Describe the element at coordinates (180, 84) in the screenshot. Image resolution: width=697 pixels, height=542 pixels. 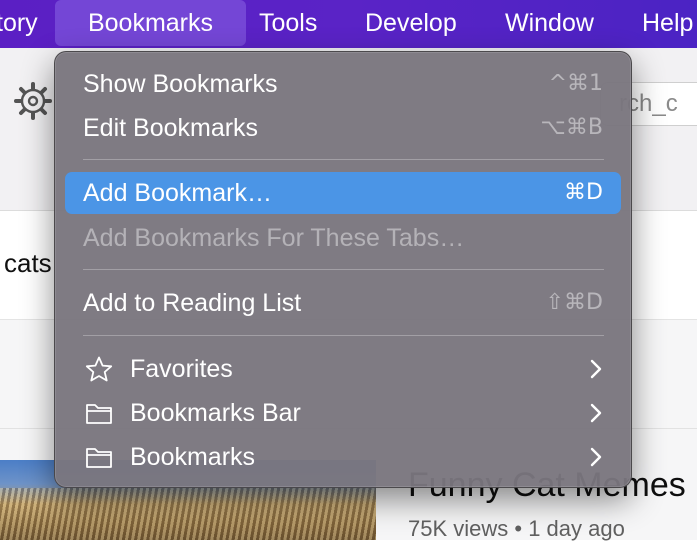
I see `menu-item-label: Show Bookmarks` at that location.